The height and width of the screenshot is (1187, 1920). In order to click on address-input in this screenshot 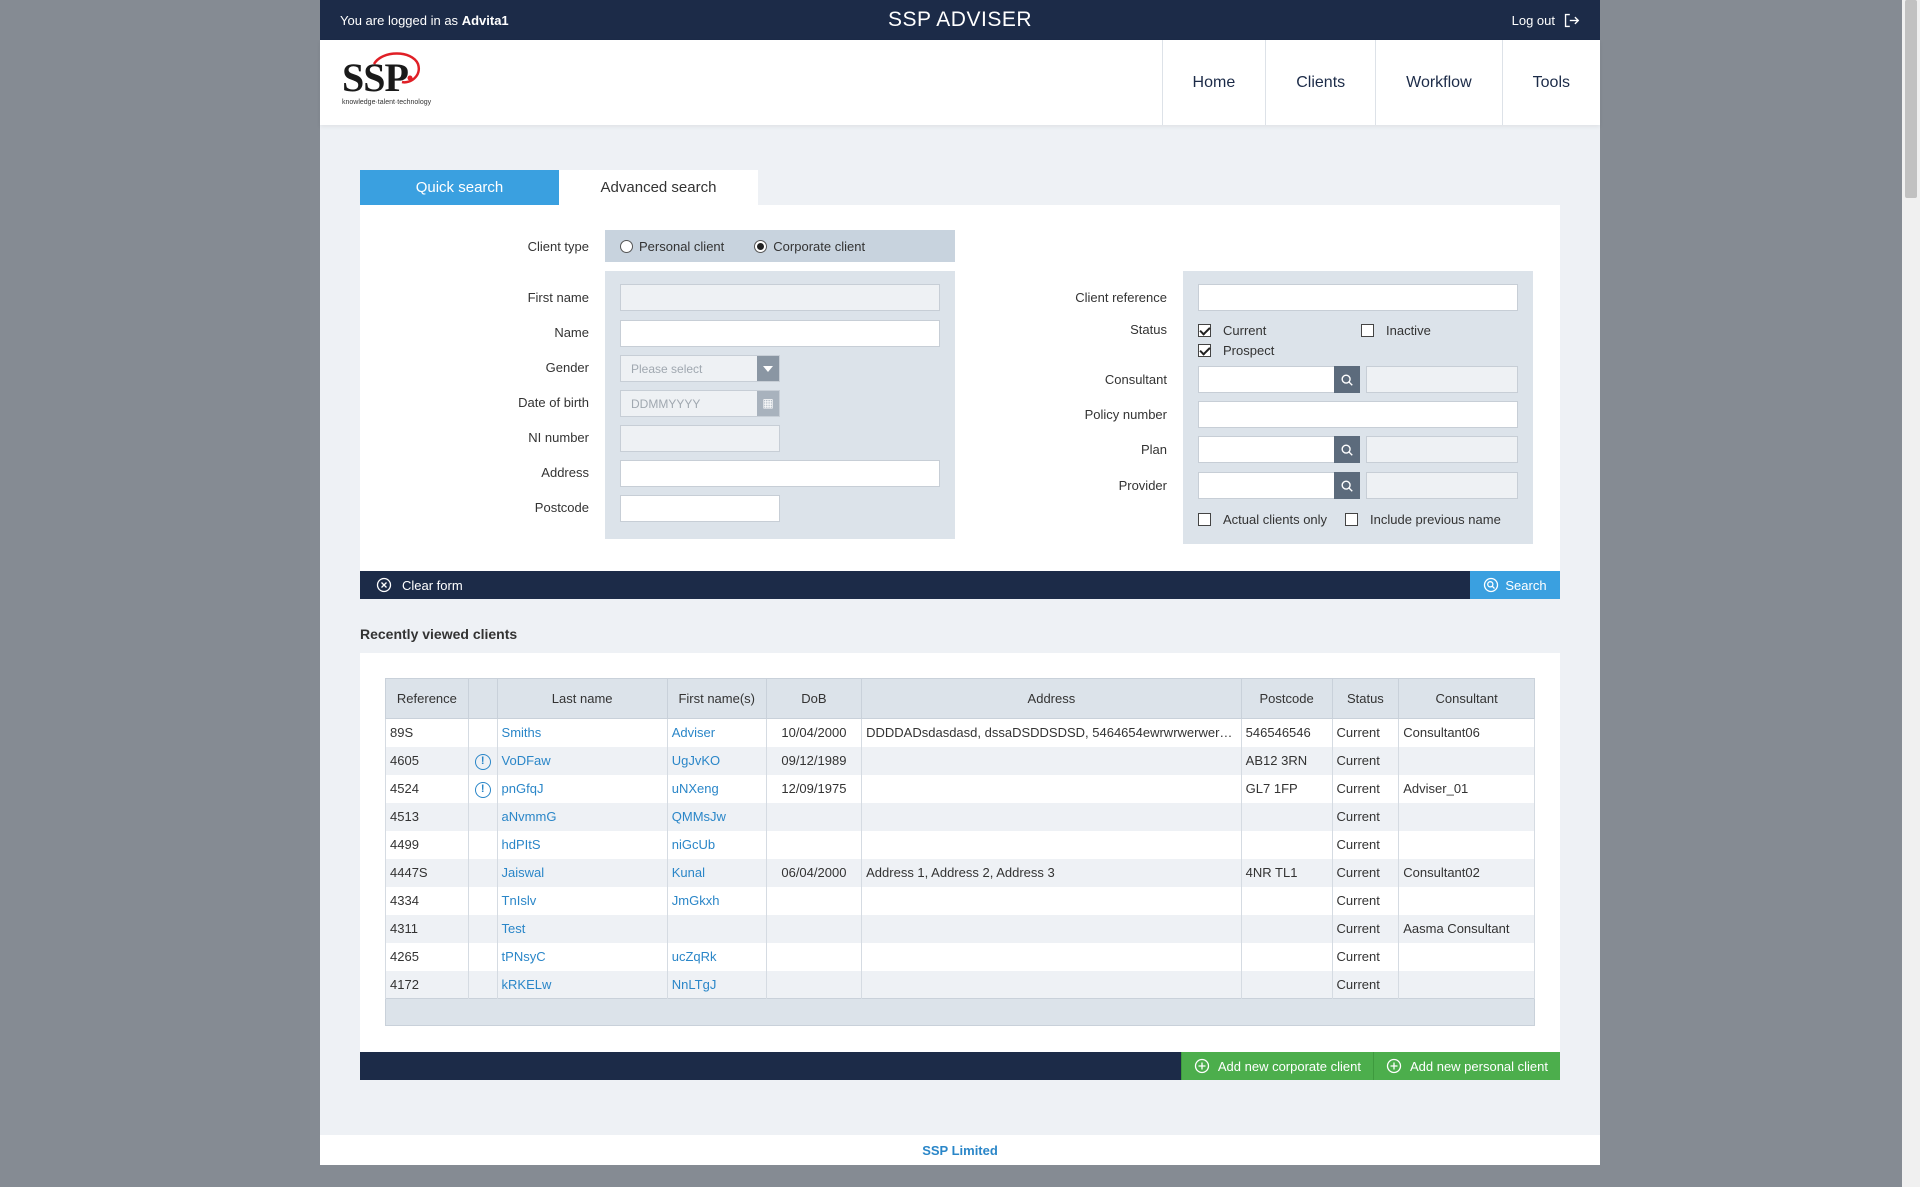, I will do `click(780, 473)`.